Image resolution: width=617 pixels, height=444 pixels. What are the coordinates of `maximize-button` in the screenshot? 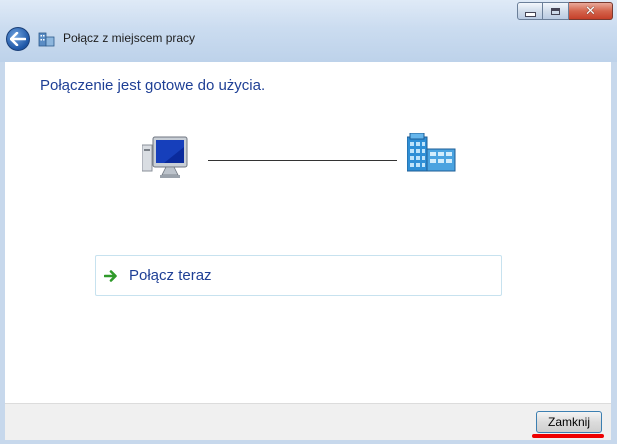 It's located at (556, 11).